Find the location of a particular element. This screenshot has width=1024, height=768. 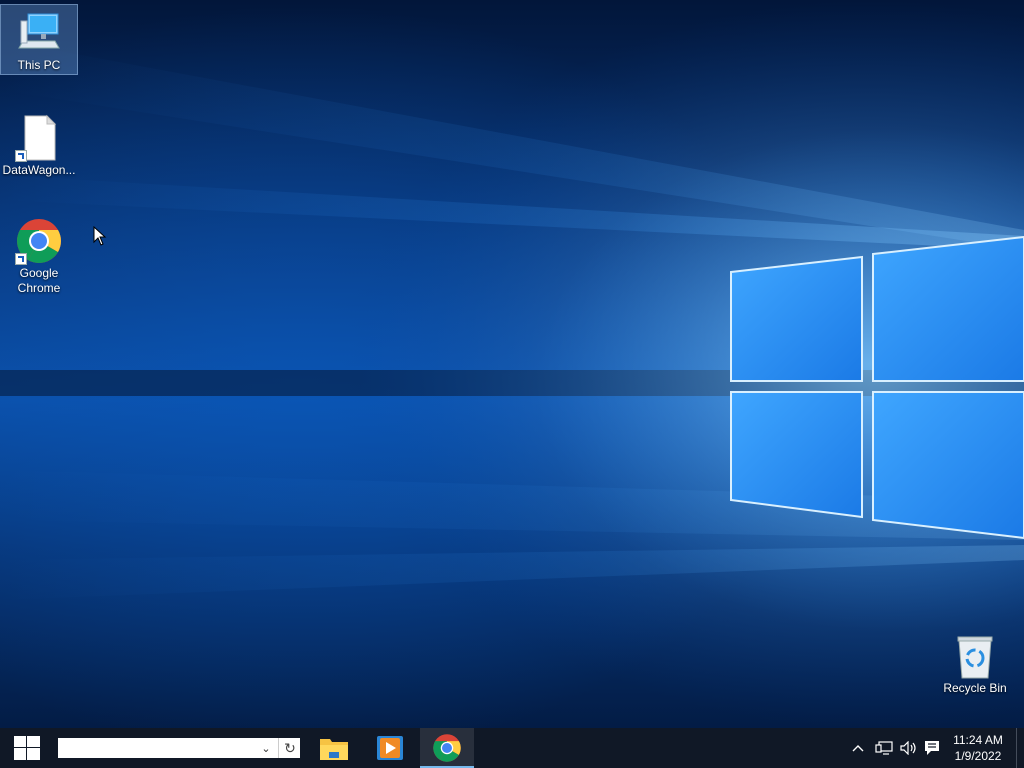

desktop-icon-label: Google Chrome is located at coordinates (39, 280).